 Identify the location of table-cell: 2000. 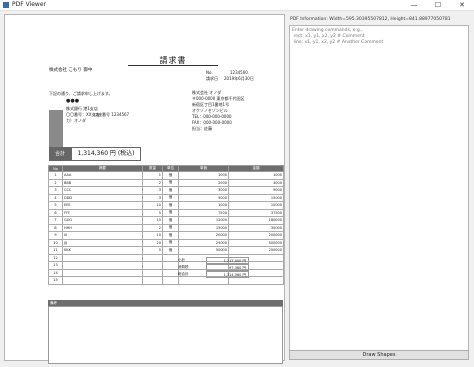
(203, 182).